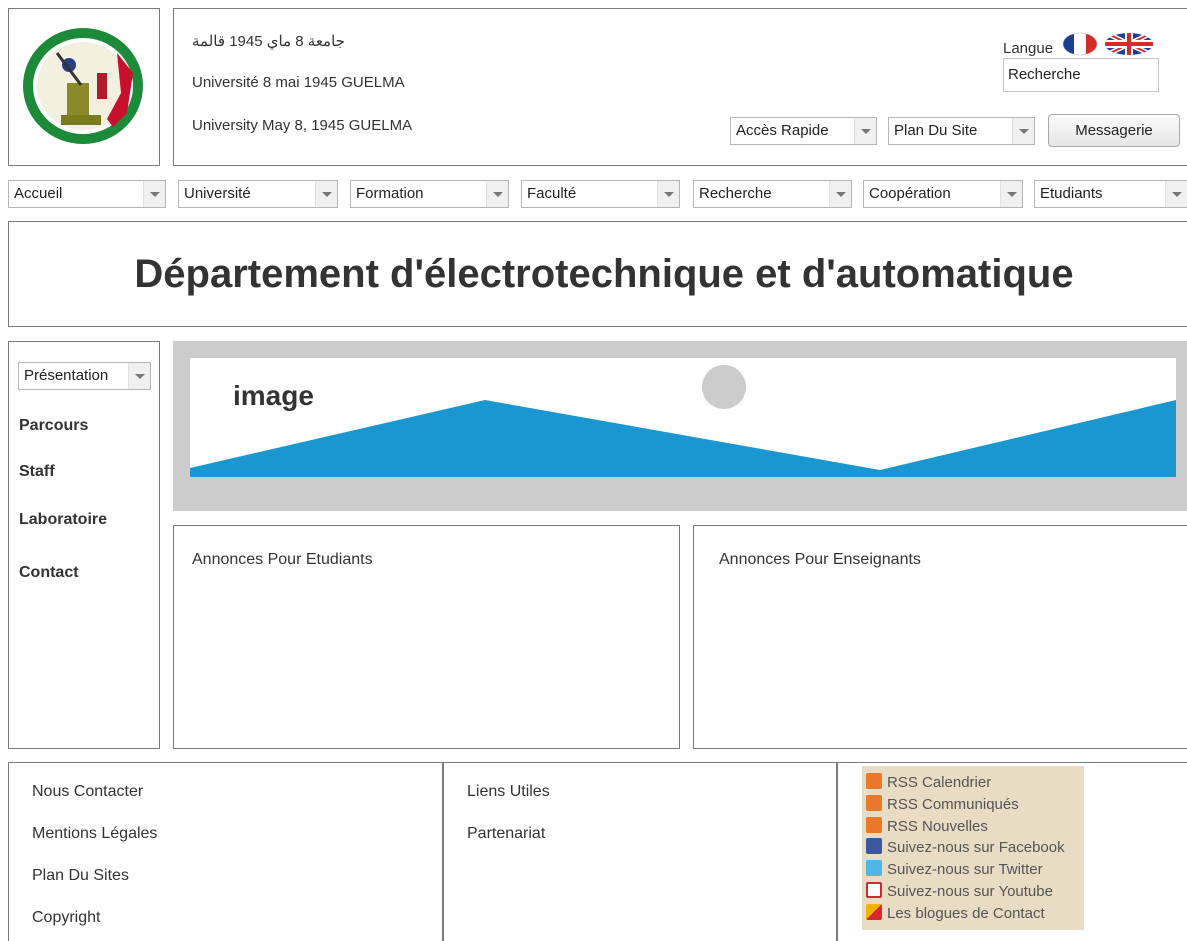 The height and width of the screenshot is (941, 1187). What do you see at coordinates (66, 918) in the screenshot?
I see `footer-link-copyright: Copyright` at bounding box center [66, 918].